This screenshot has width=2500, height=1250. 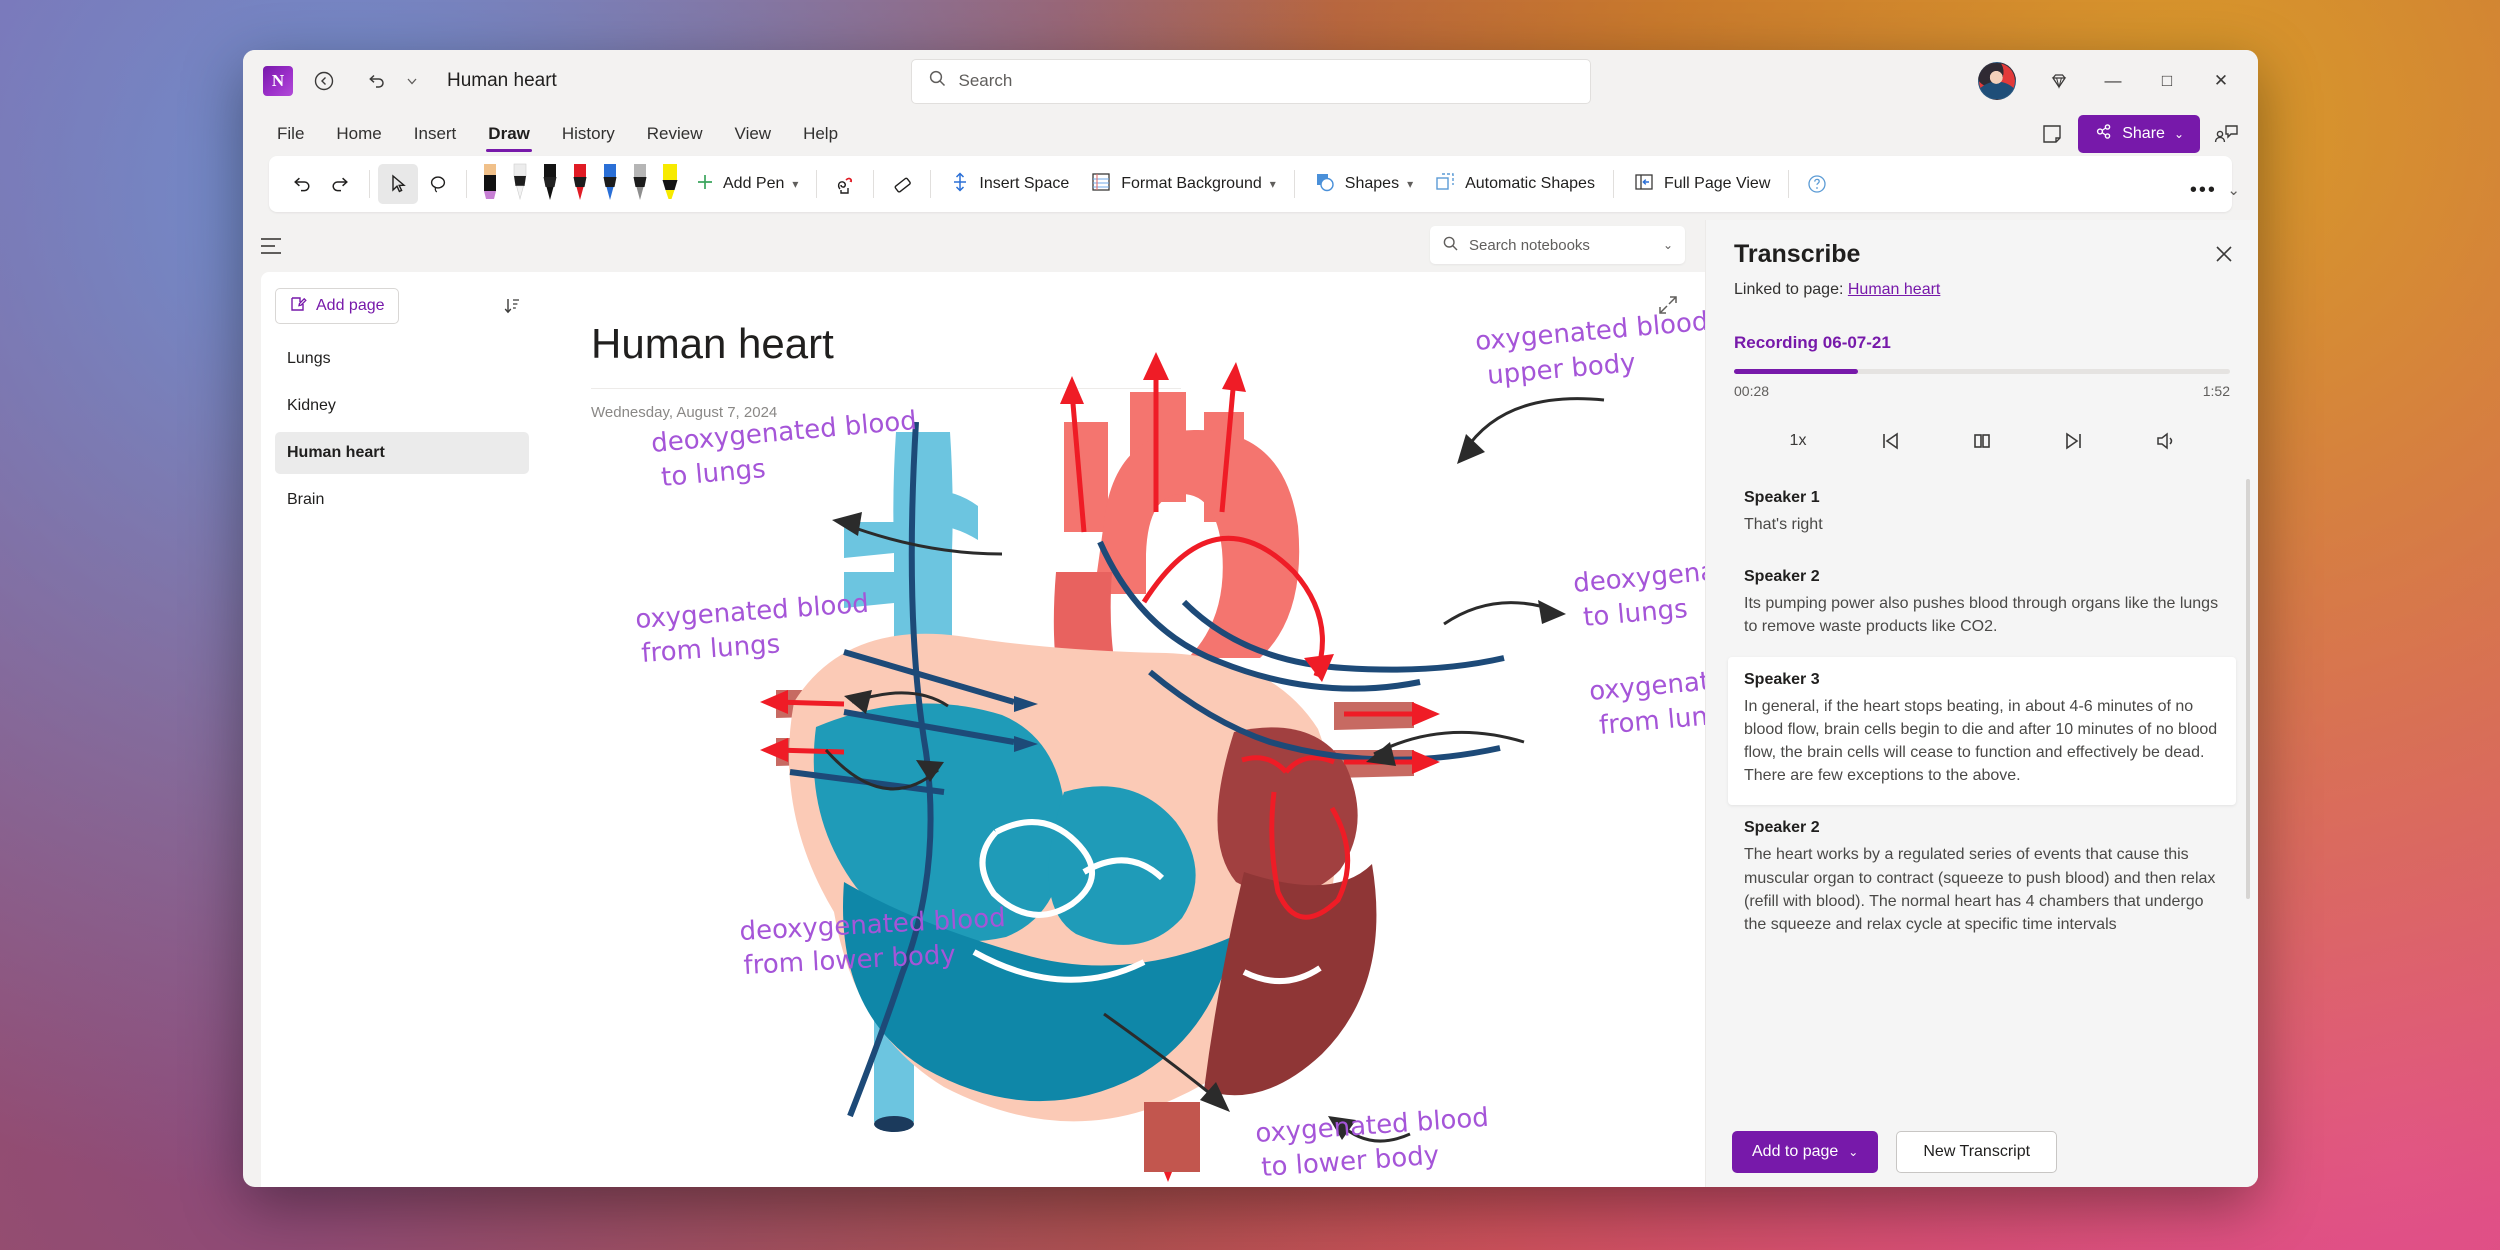 What do you see at coordinates (710, 649) in the screenshot?
I see `ann-oxy-from-lungs-left-line2: from lungs` at bounding box center [710, 649].